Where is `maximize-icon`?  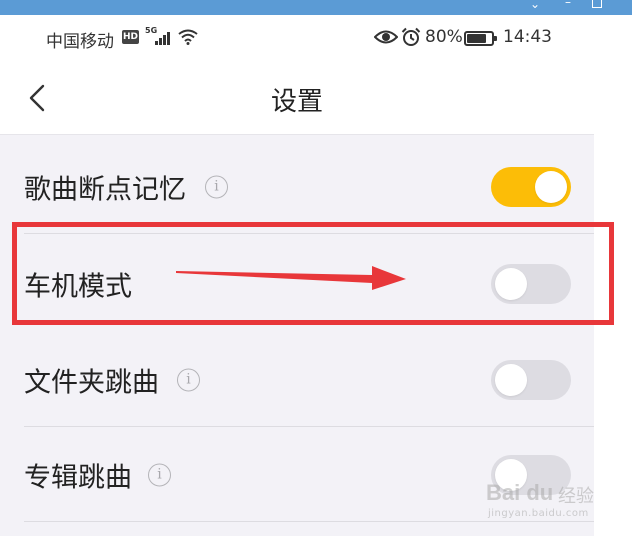 maximize-icon is located at coordinates (597, 4).